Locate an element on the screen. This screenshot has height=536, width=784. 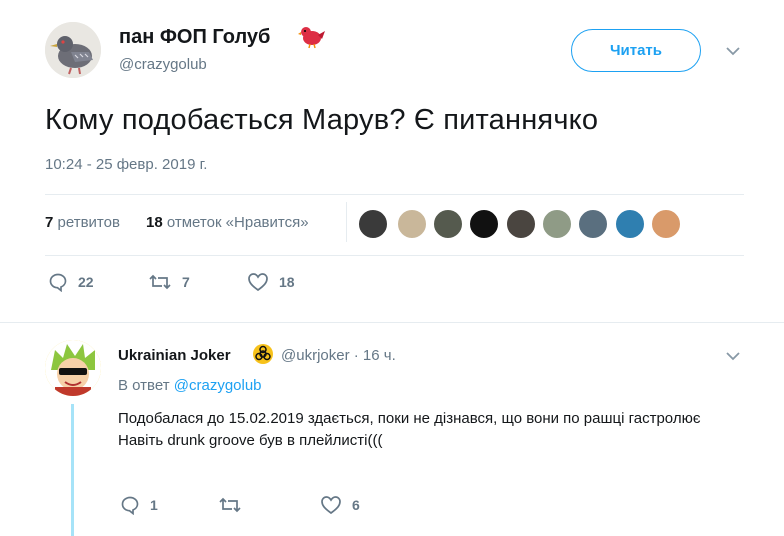
reply-like-action: 6 is located at coordinates (340, 505).